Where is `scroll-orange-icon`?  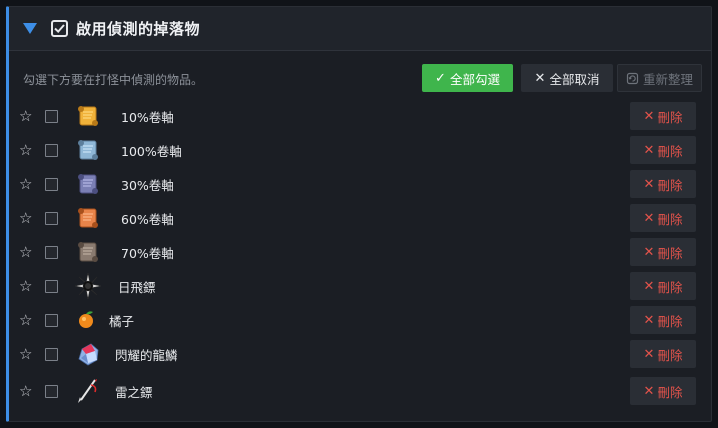 scroll-orange-icon is located at coordinates (88, 218).